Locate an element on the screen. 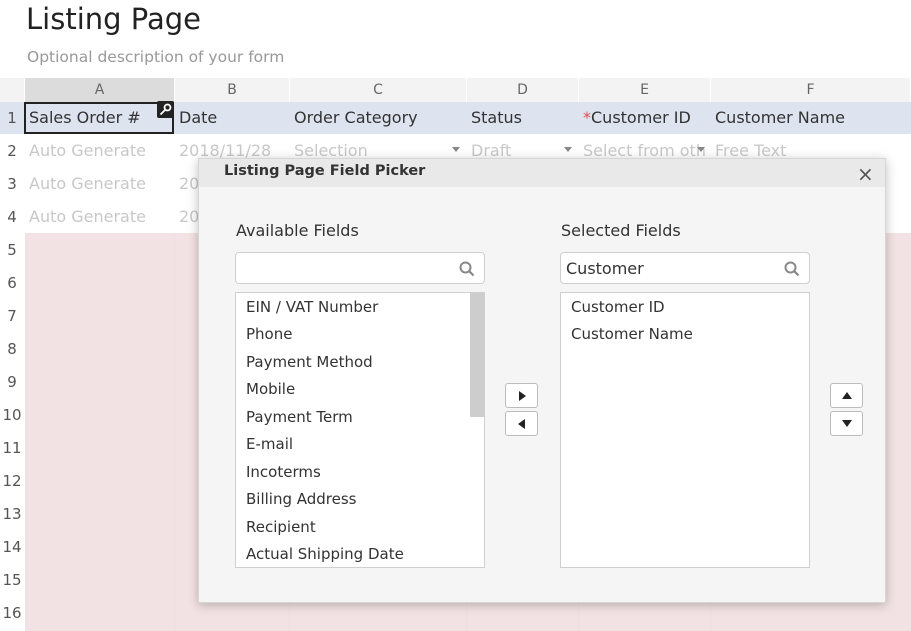 This screenshot has height=631, width=911. column-letter-d: D is located at coordinates (523, 90).